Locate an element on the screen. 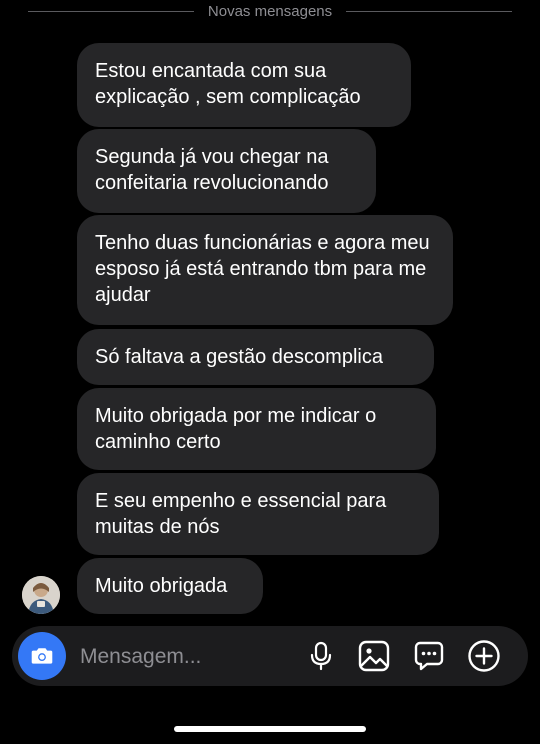 This screenshot has height=744, width=540. divider-line-left is located at coordinates (111, 11).